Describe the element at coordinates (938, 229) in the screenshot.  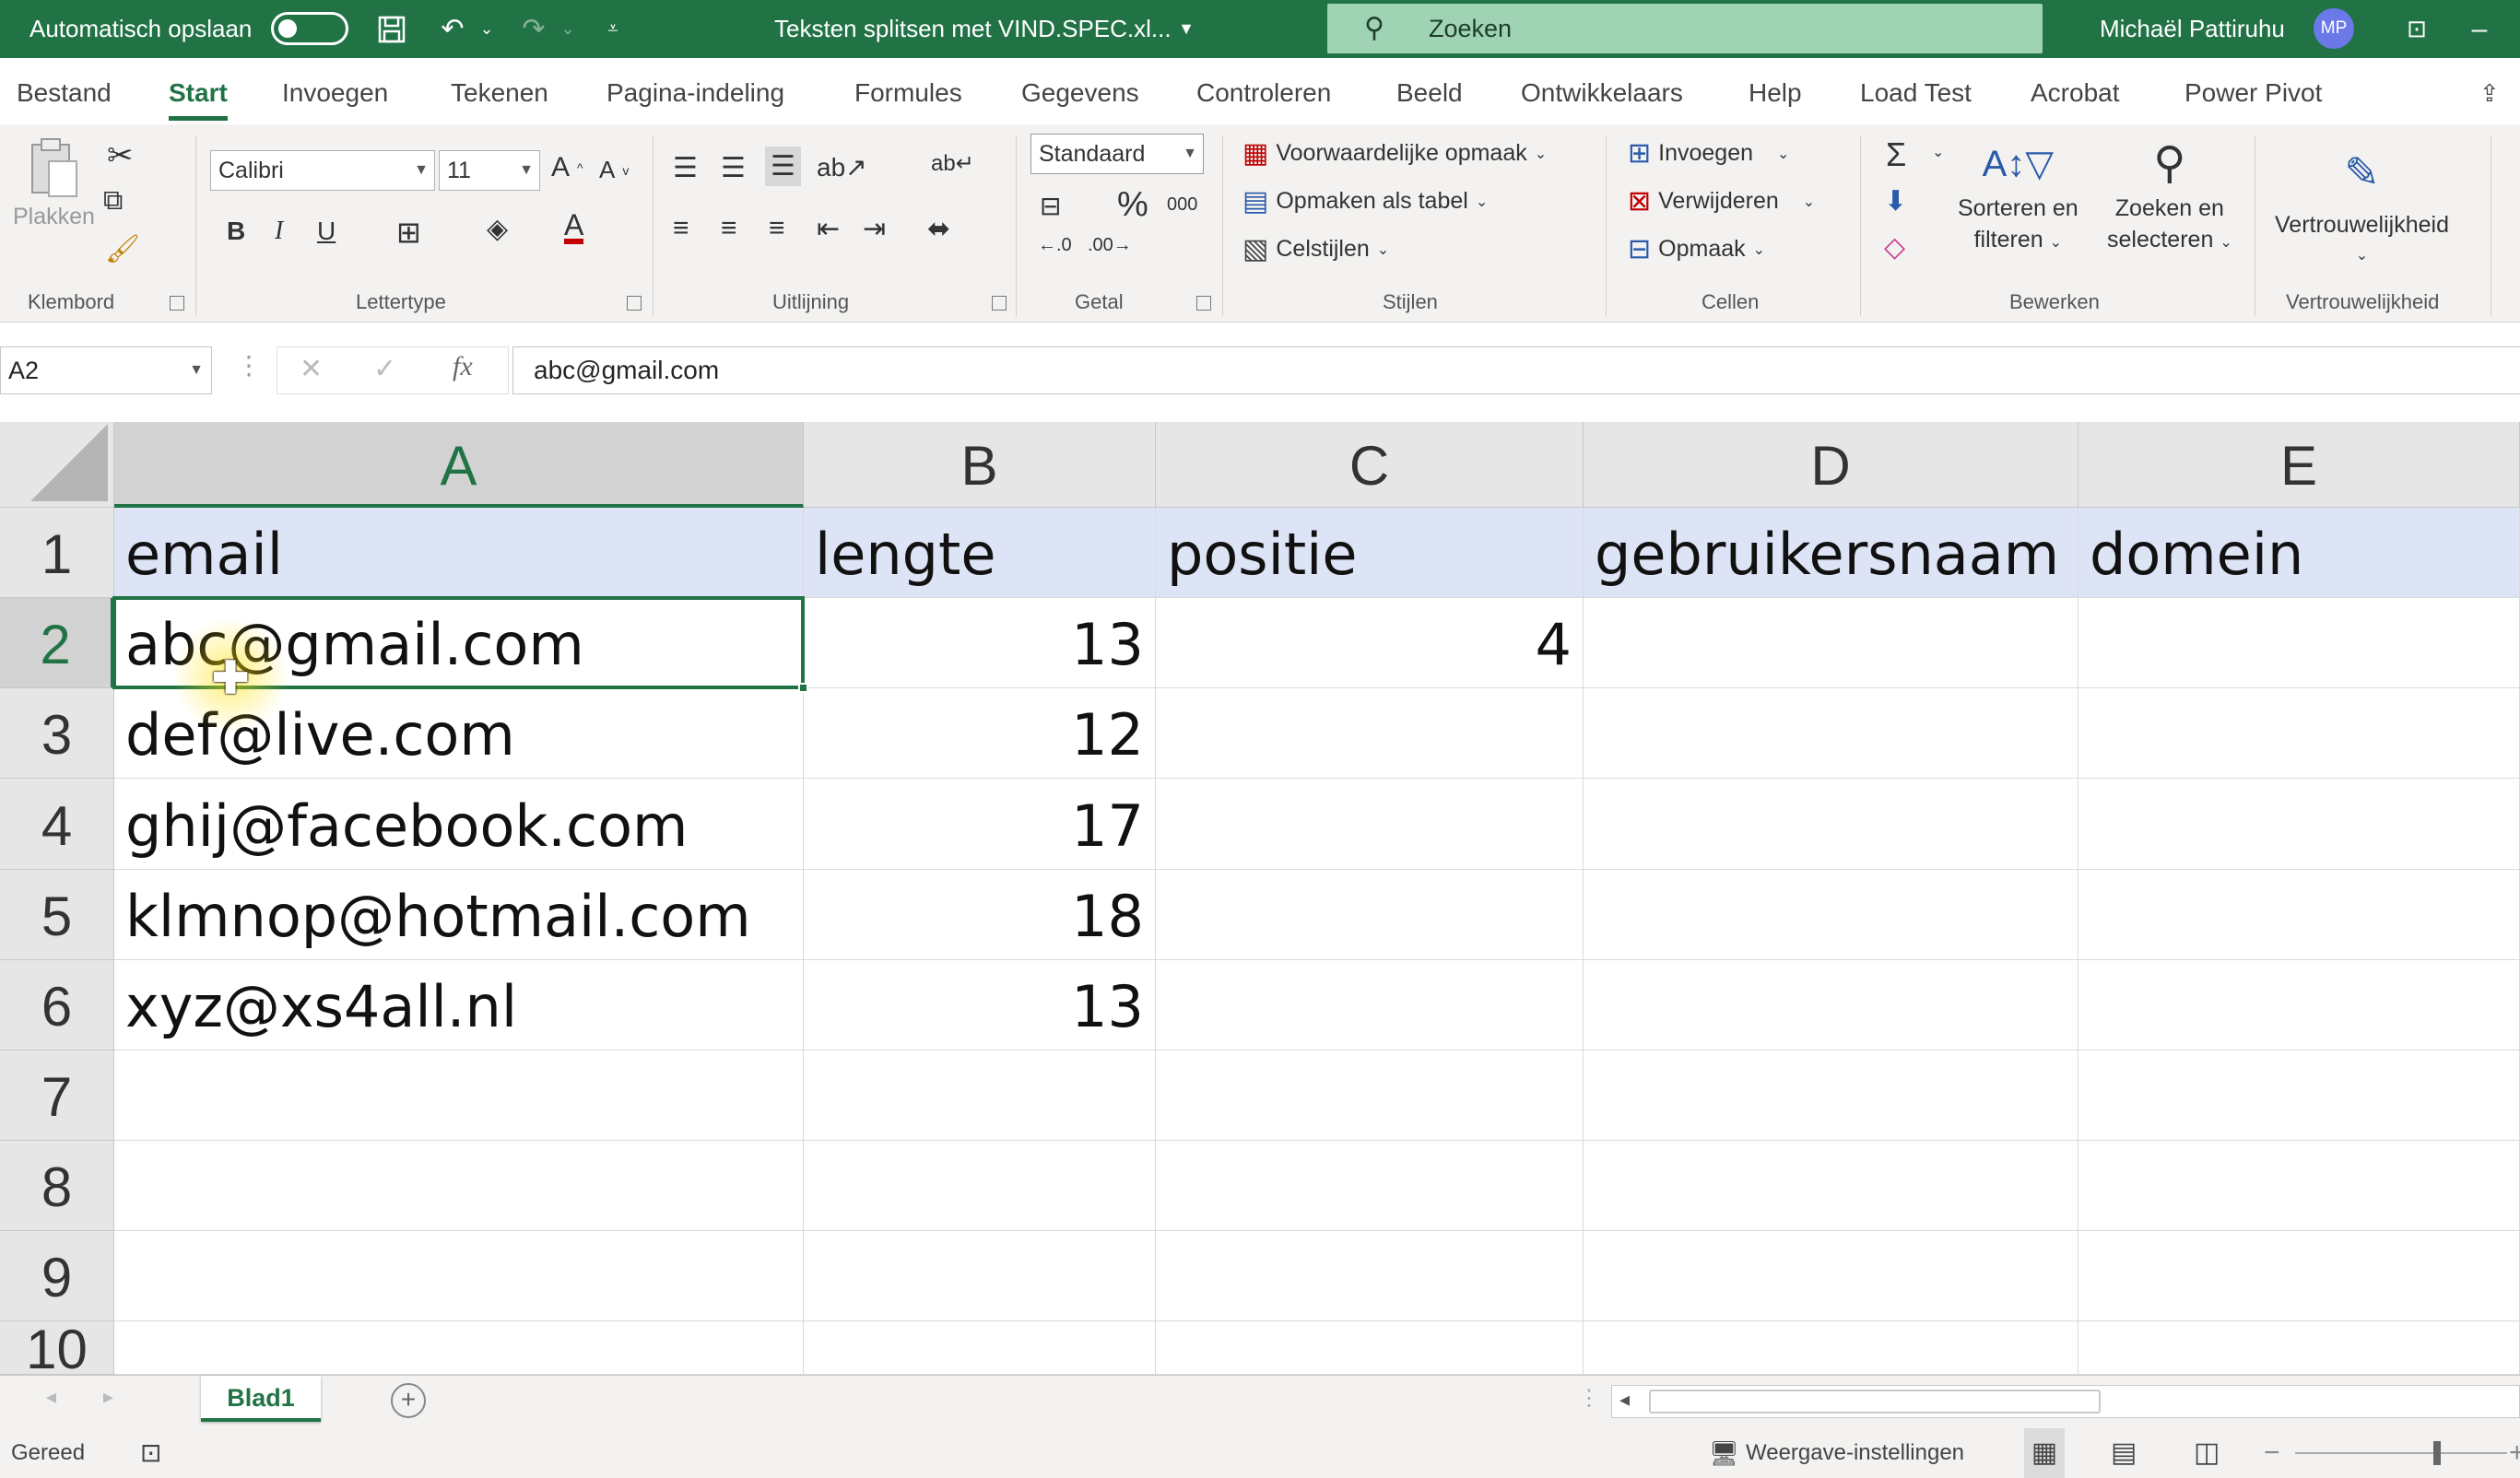
I see `merge-center-icon: ⬌` at that location.